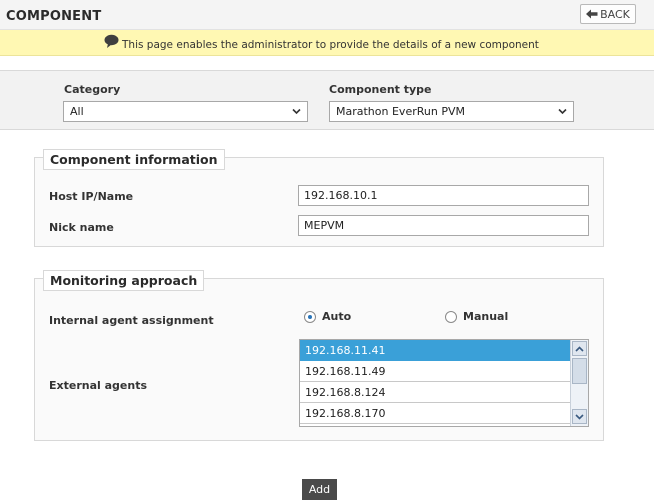 The width and height of the screenshot is (654, 504). I want to click on scroll-thumb, so click(579, 371).